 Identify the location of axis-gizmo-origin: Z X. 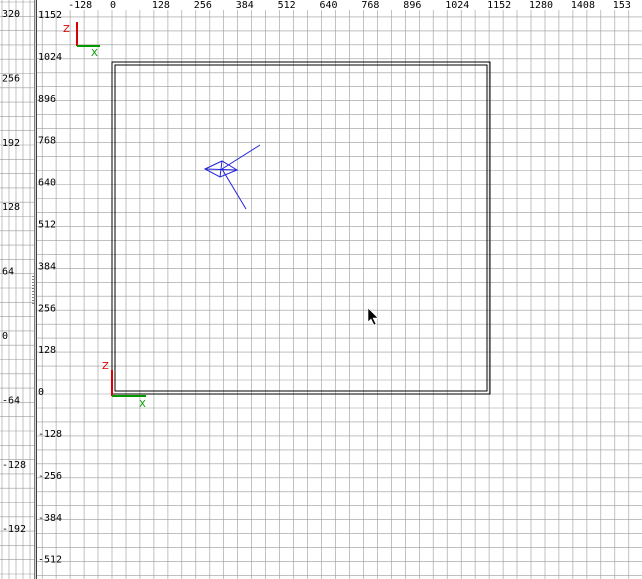
(124, 385).